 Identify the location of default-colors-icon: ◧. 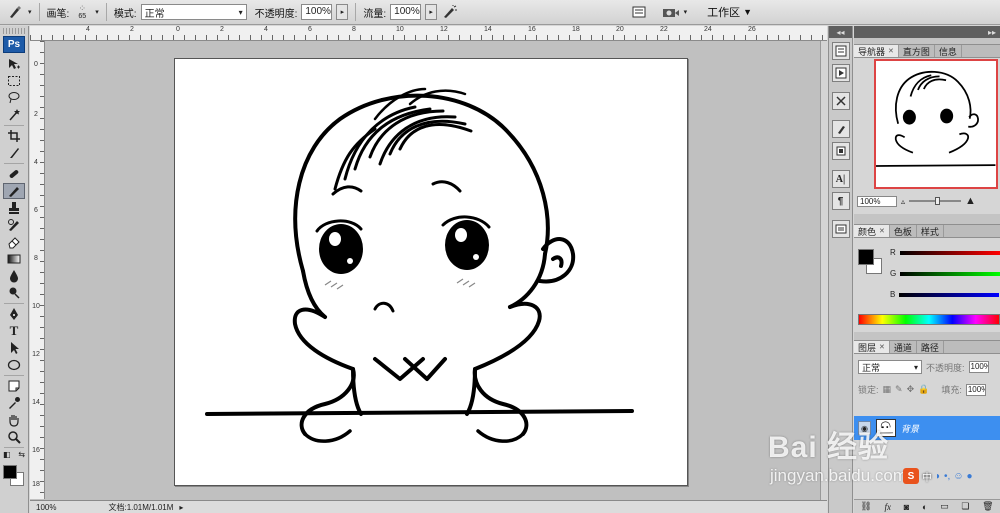
(7, 454).